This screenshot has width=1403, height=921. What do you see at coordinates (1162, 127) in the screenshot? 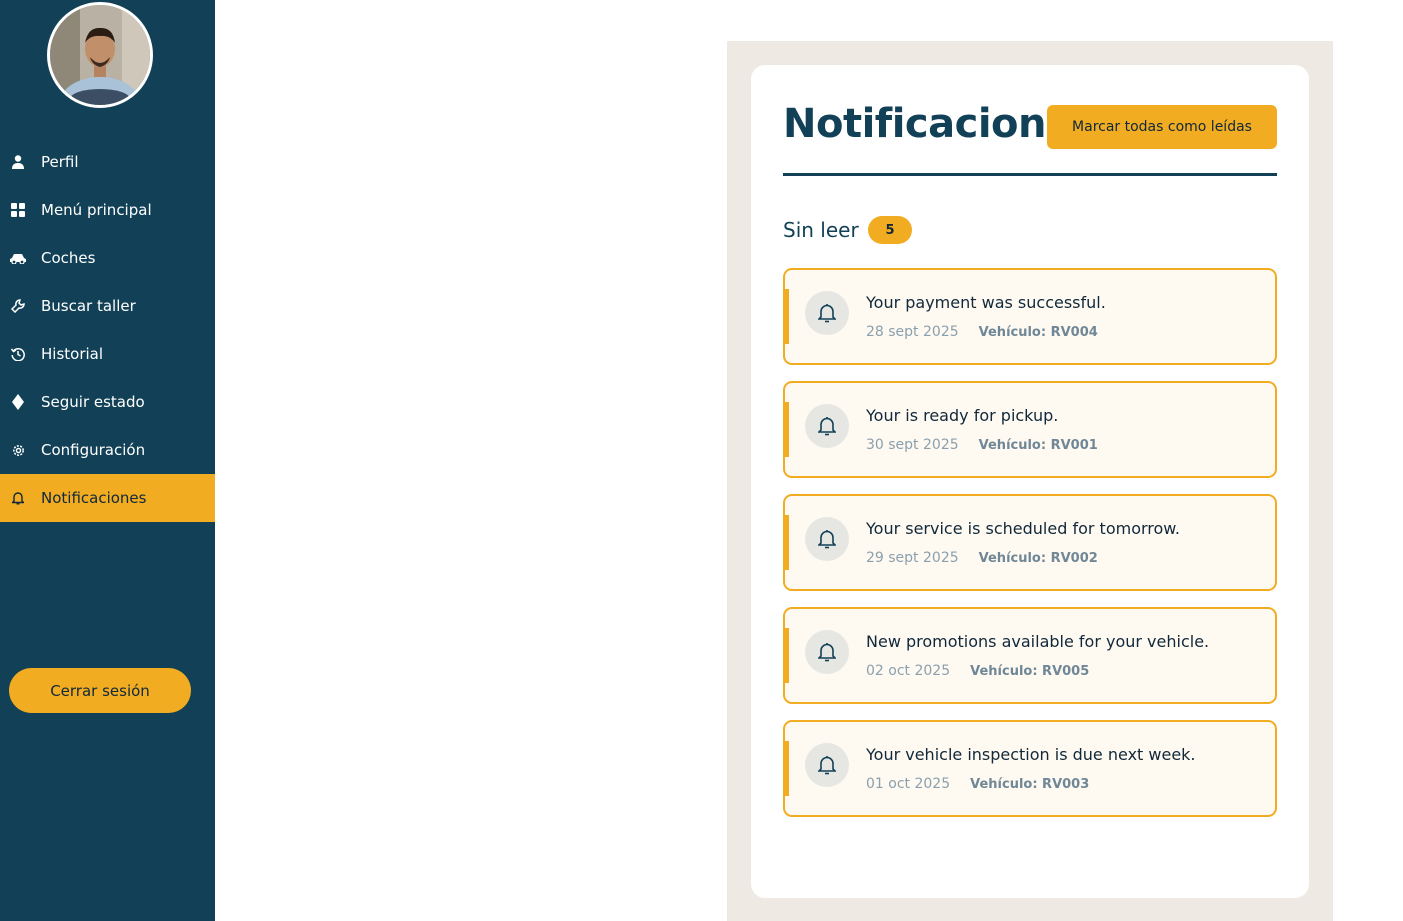
I see `mark-all-read-button: Marcar todas como leídas` at bounding box center [1162, 127].